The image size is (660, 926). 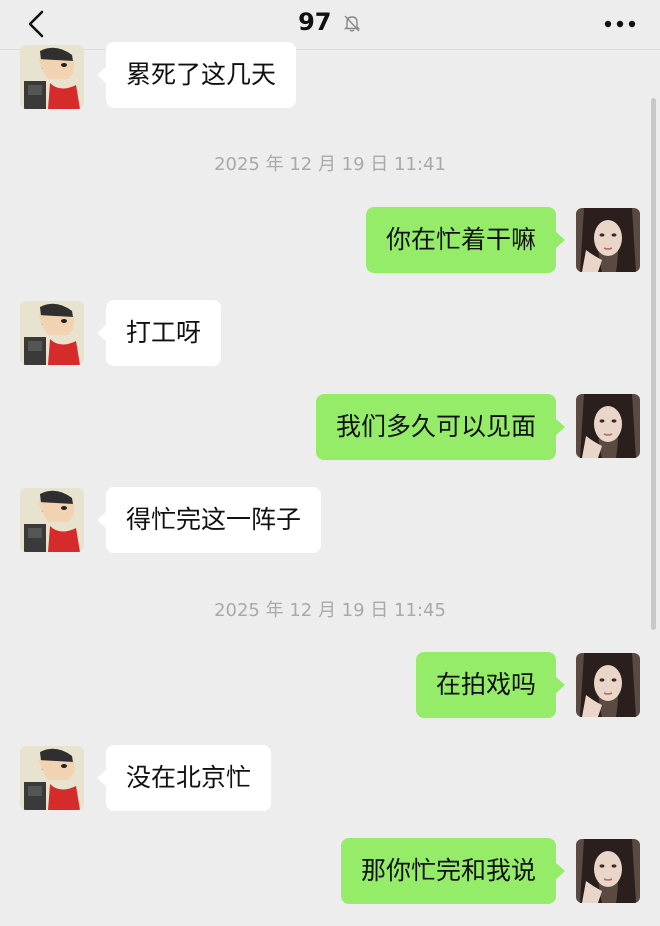 What do you see at coordinates (209, 520) in the screenshot?
I see `message-bubble-incoming: 得忙完这一阵子` at bounding box center [209, 520].